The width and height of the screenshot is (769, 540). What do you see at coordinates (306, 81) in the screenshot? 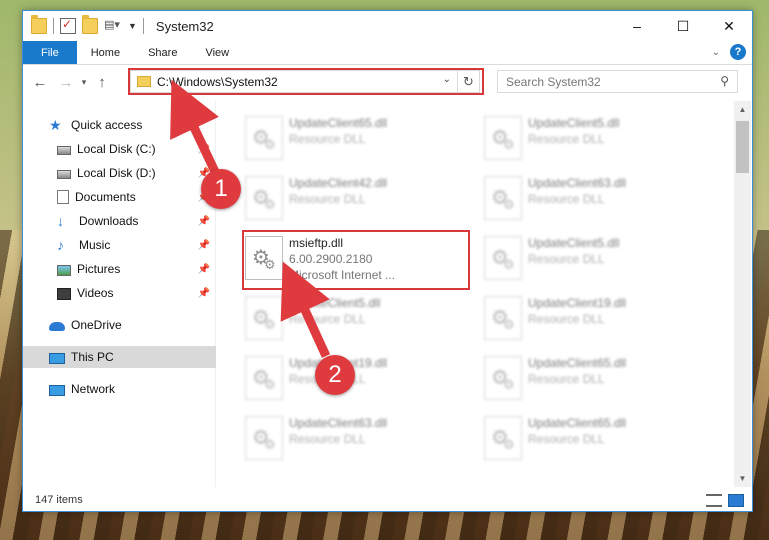
I see `address-highlight-box` at bounding box center [306, 81].